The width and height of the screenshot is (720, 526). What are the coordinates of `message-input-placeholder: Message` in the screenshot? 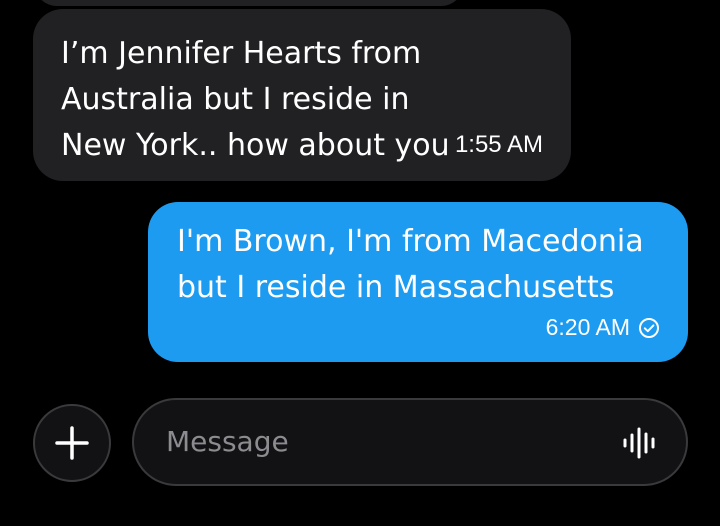 It's located at (227, 441).